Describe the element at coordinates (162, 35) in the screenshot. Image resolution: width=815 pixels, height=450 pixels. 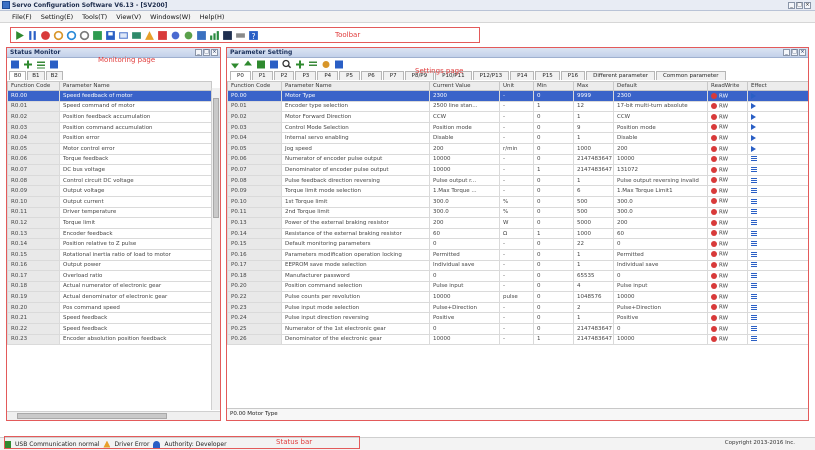
I see `settings-icon` at that location.